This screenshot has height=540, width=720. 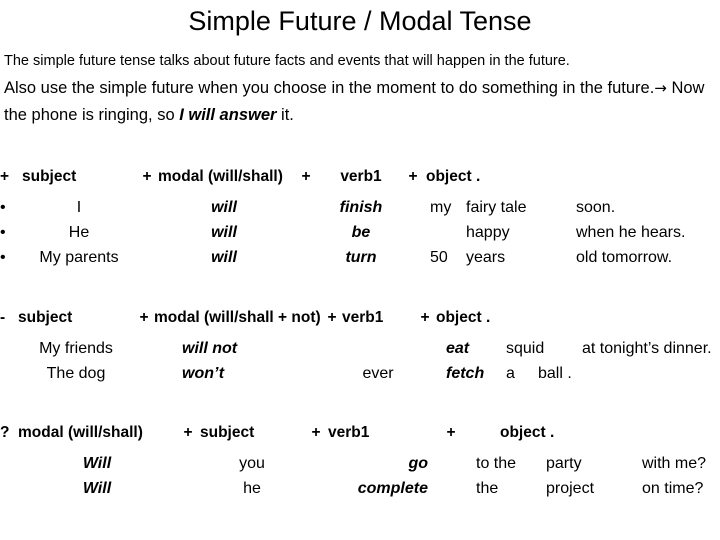 What do you see at coordinates (3, 317) in the screenshot?
I see `negative-sign: -` at bounding box center [3, 317].